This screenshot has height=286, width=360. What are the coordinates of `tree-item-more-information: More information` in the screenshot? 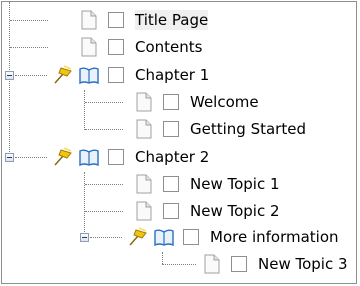 It's located at (242, 238).